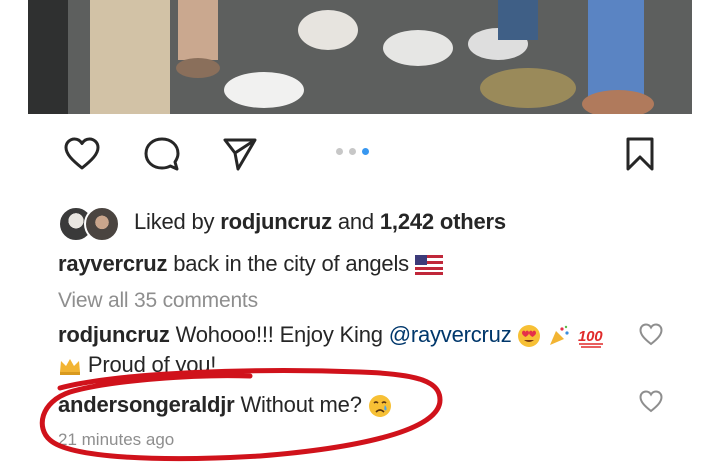 The width and height of the screenshot is (720, 467). I want to click on save-button, so click(640, 154).